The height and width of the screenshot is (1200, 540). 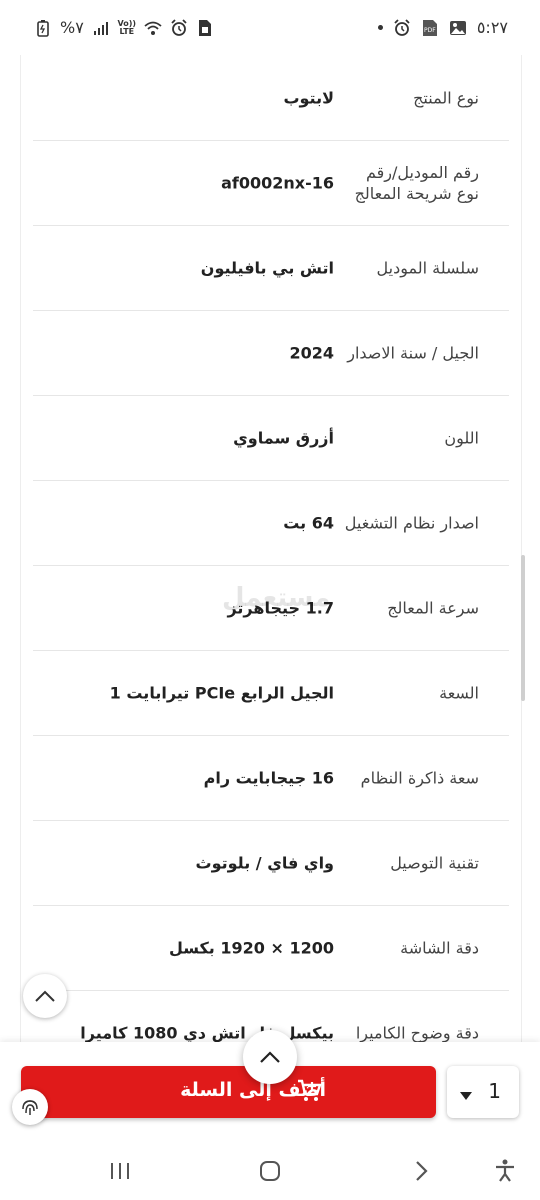 What do you see at coordinates (271, 353) in the screenshot?
I see `spec-row: الجيل / سنة الاصدار 2024` at bounding box center [271, 353].